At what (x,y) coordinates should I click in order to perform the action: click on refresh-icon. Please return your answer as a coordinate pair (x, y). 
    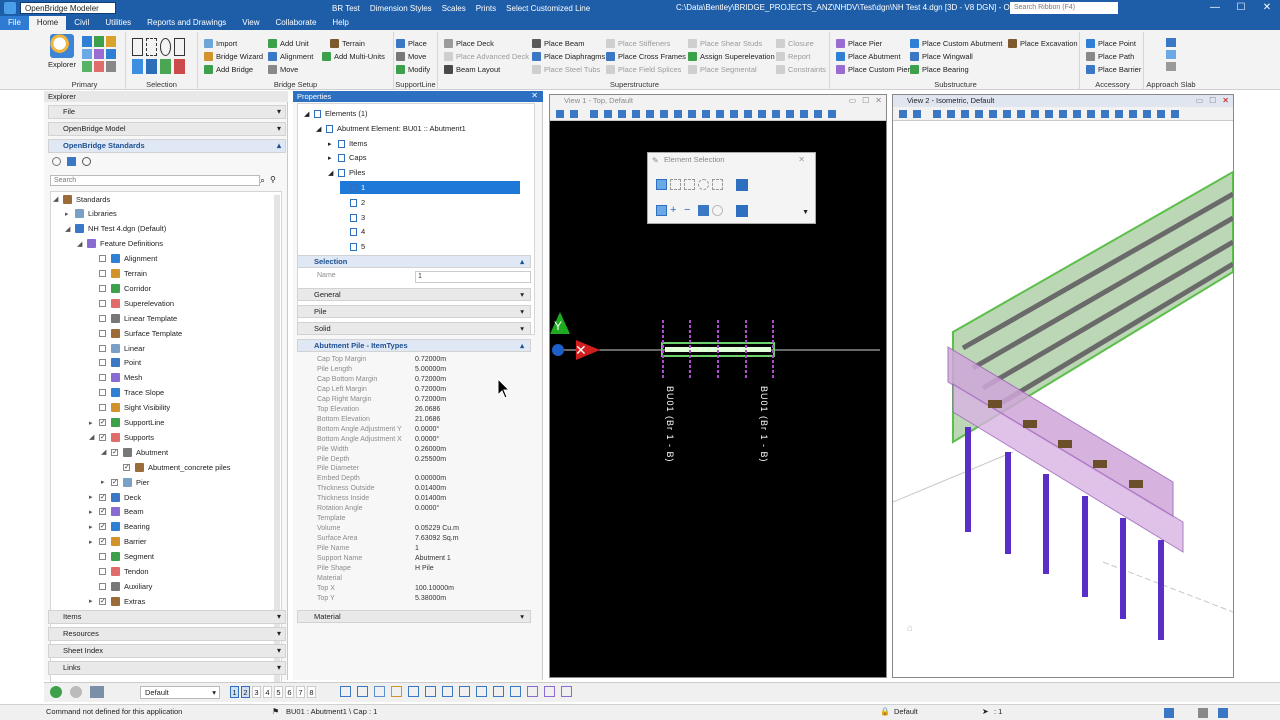
    Looking at the image, I should click on (56, 161).